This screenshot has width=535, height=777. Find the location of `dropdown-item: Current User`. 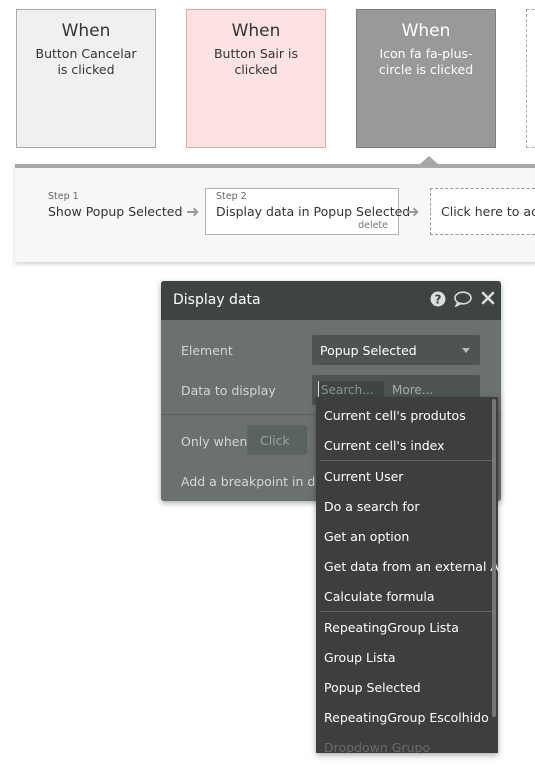

dropdown-item: Current User is located at coordinates (363, 476).